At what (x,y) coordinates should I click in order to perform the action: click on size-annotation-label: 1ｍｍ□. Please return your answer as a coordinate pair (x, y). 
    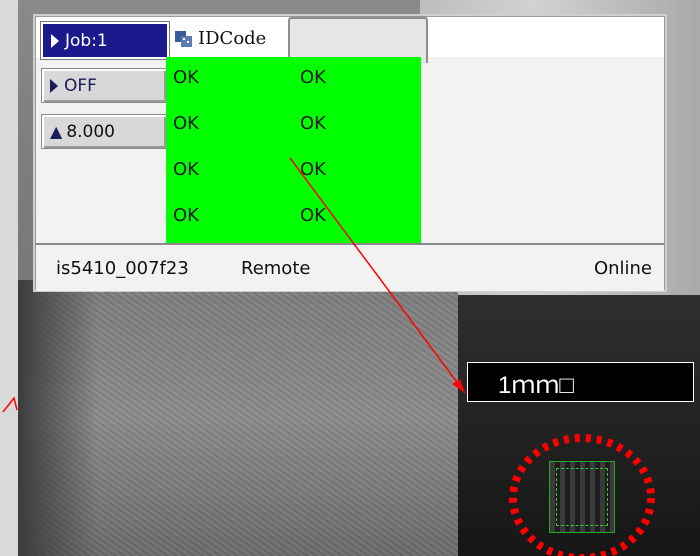
    Looking at the image, I should click on (580, 382).